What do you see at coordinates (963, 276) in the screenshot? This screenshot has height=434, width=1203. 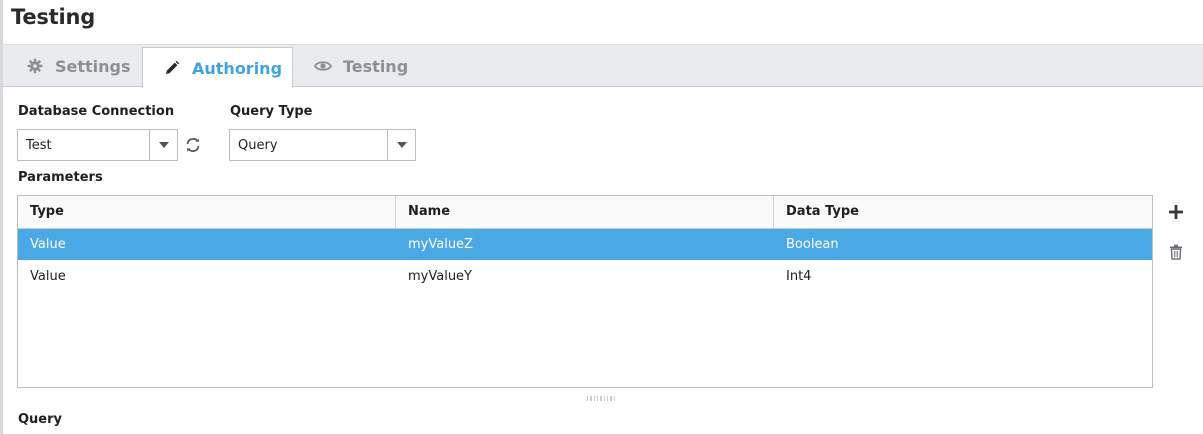 I see `cell-data-type: Int4` at bounding box center [963, 276].